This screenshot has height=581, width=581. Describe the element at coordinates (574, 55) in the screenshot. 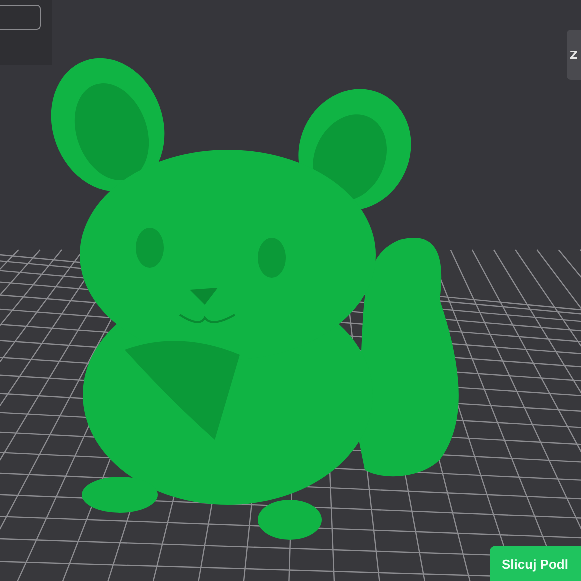

I see `side-toolbar-button: Z` at that location.